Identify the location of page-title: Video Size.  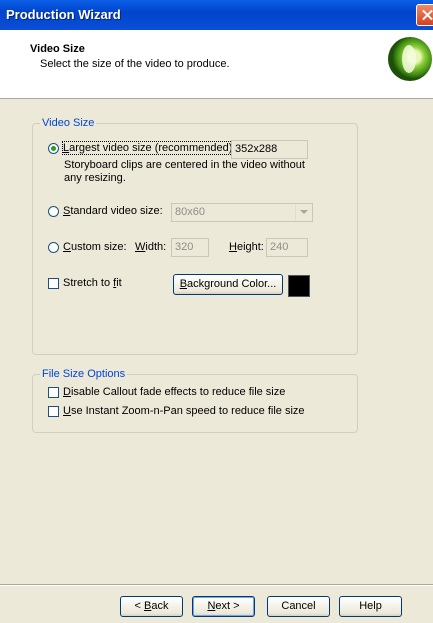
(57, 49).